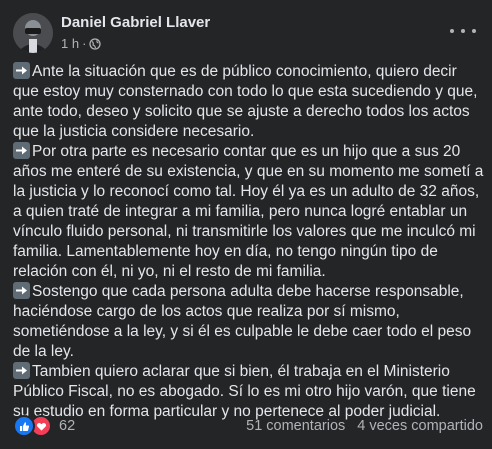 The image size is (492, 449). Describe the element at coordinates (44, 426) in the screenshot. I see `reactions-summary: 62` at that location.